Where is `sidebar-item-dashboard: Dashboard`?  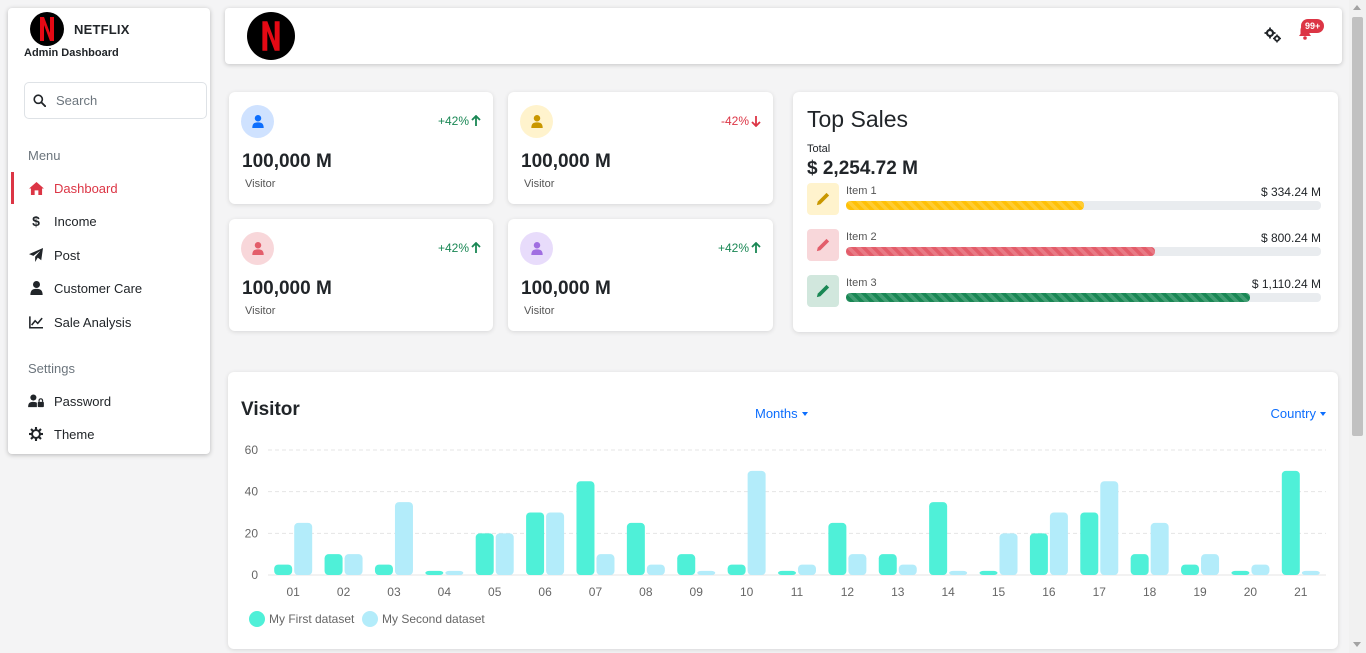
sidebar-item-dashboard: Dashboard is located at coordinates (110, 188).